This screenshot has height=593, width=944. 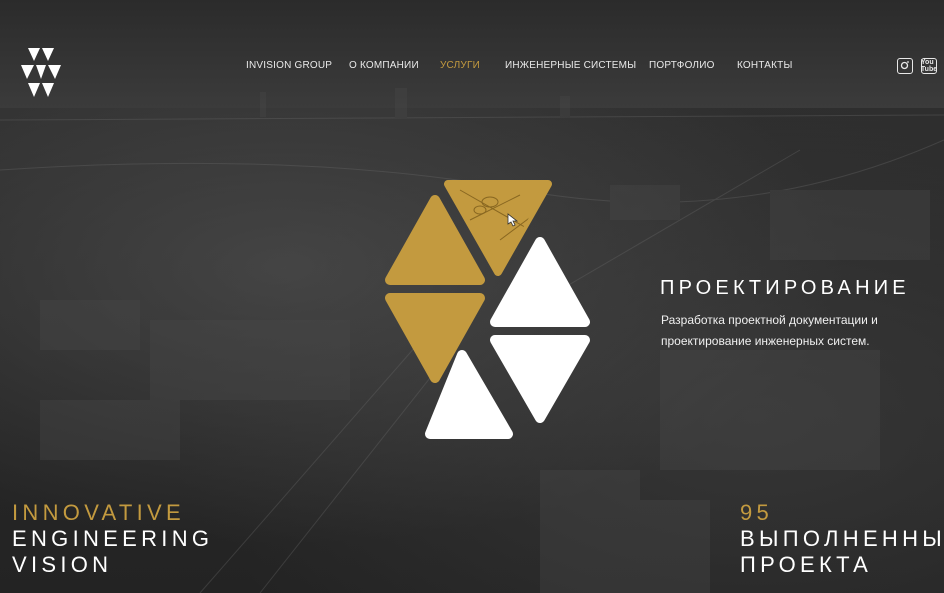 I want to click on service-title: ПРОЕКТИРОВАНИЕ, so click(x=785, y=288).